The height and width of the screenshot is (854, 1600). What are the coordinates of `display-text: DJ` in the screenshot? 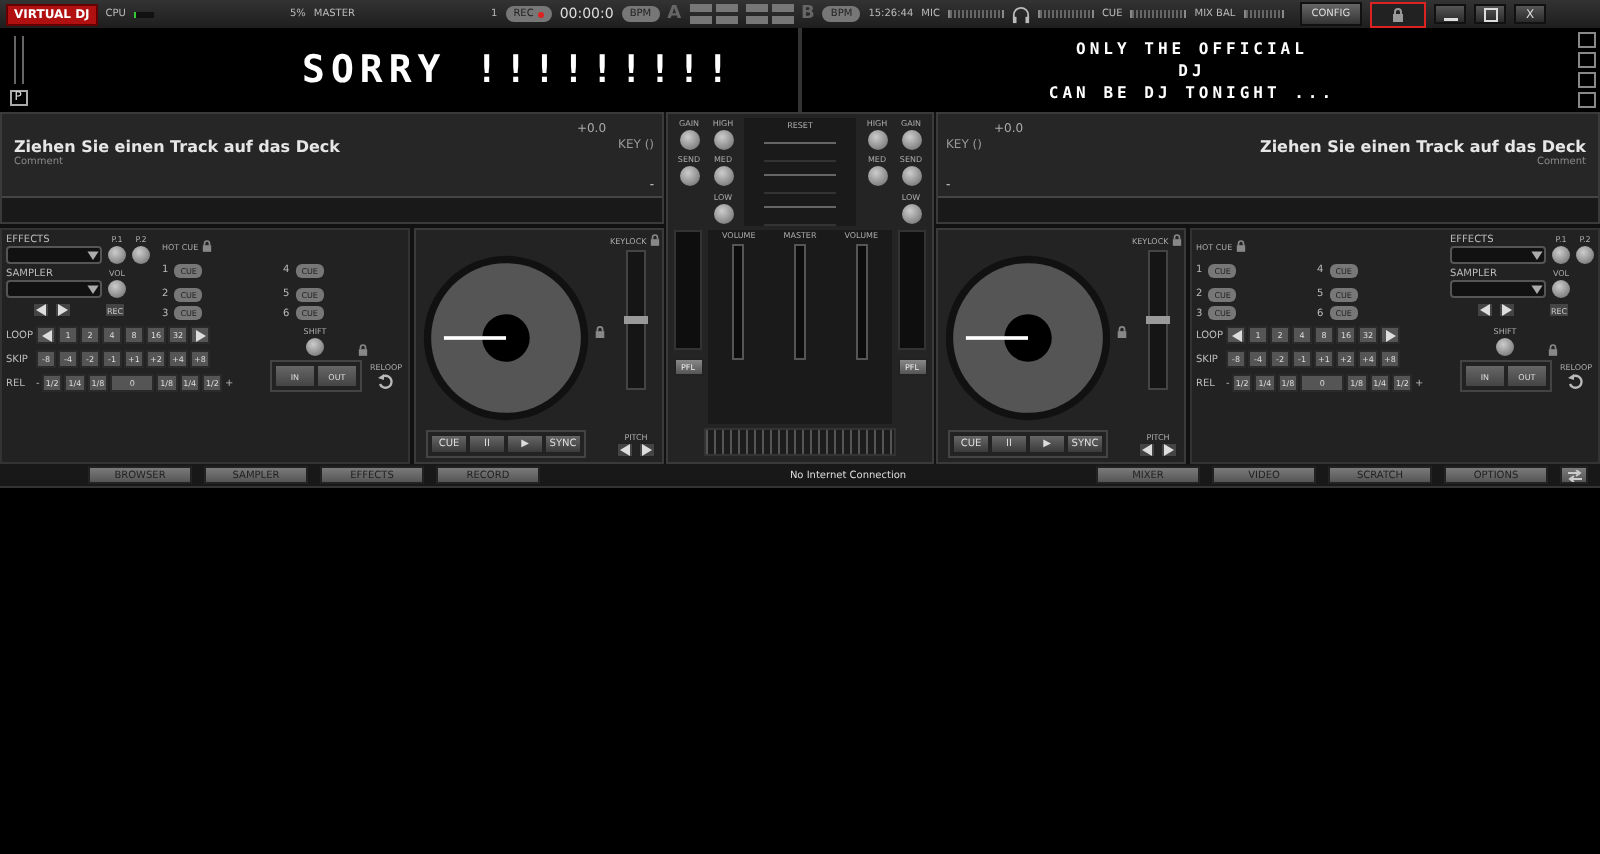 It's located at (1192, 70).